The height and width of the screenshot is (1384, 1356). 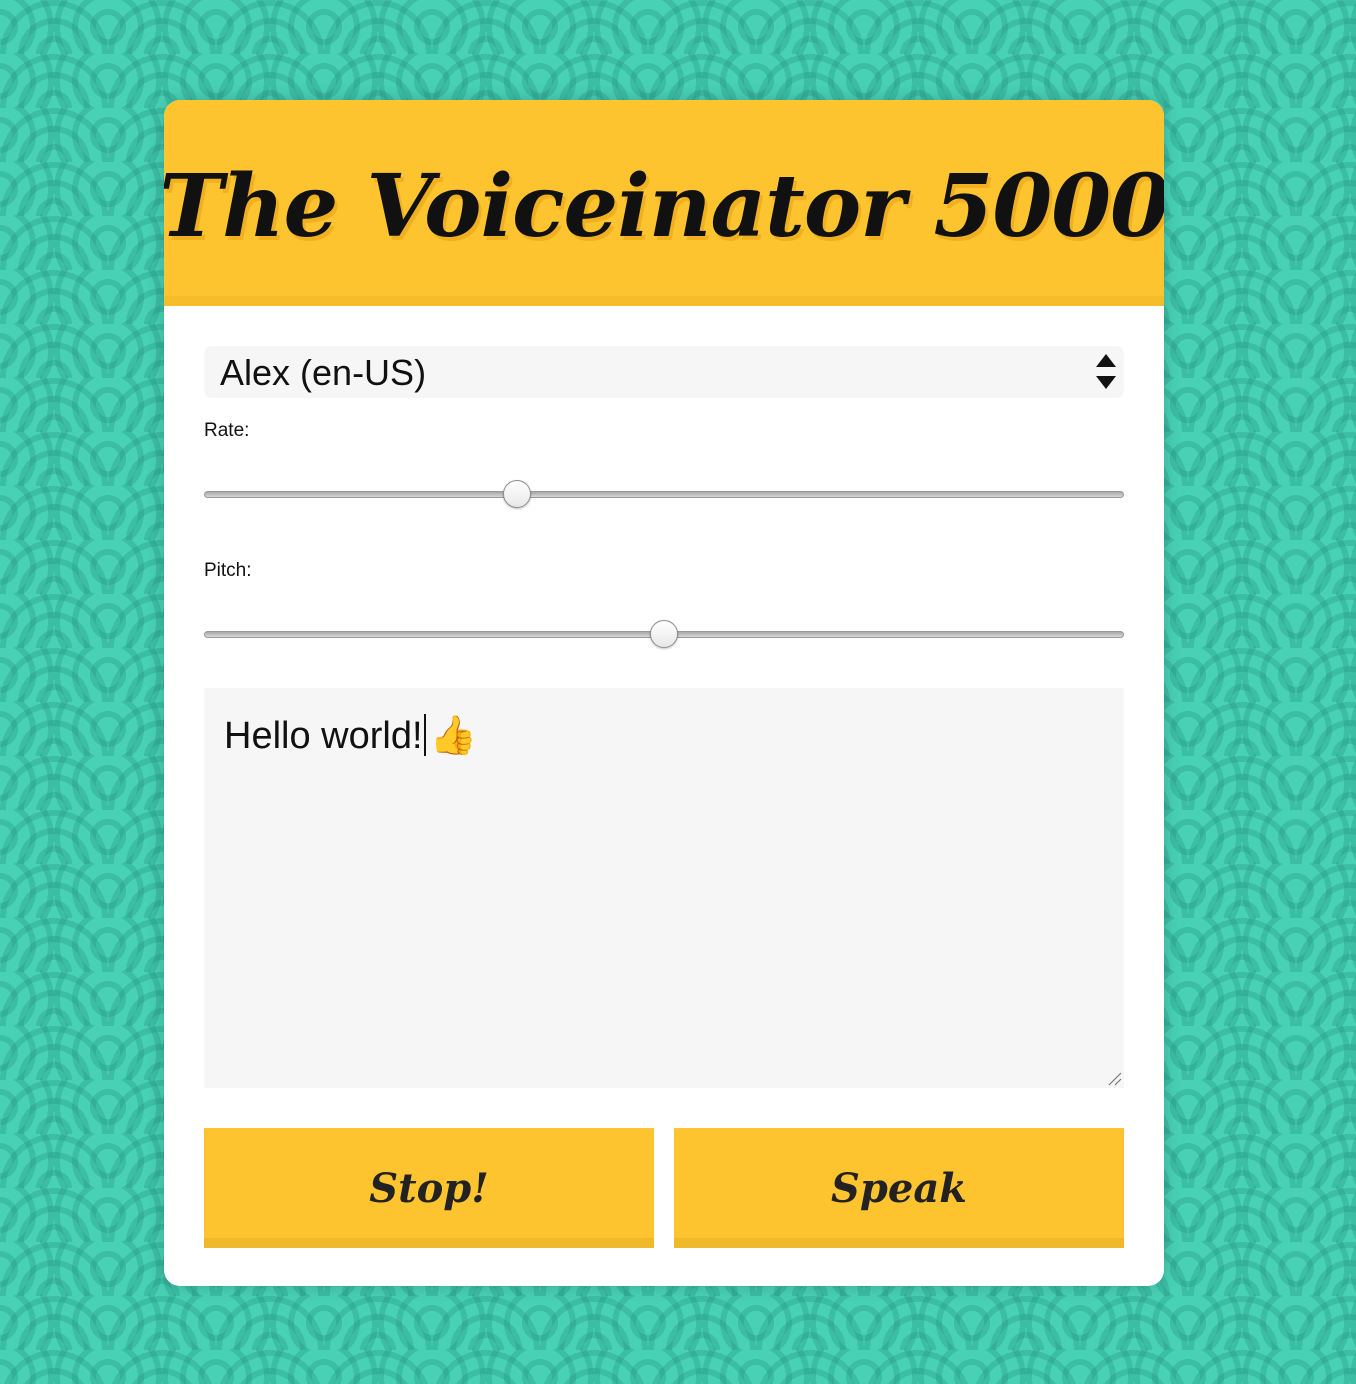 I want to click on resize-grip-icon, so click(x=1114, y=1078).